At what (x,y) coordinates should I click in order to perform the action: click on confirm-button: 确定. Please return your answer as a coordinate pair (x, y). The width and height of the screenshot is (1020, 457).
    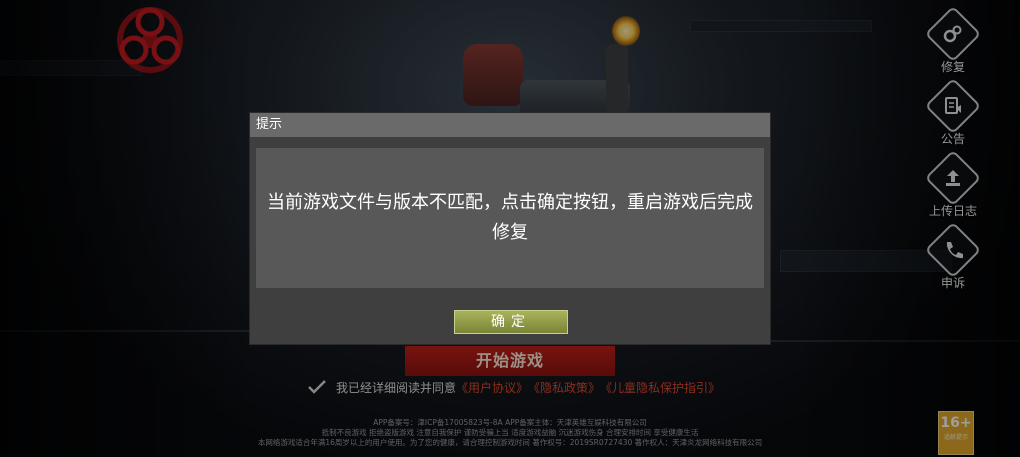
    Looking at the image, I should click on (511, 322).